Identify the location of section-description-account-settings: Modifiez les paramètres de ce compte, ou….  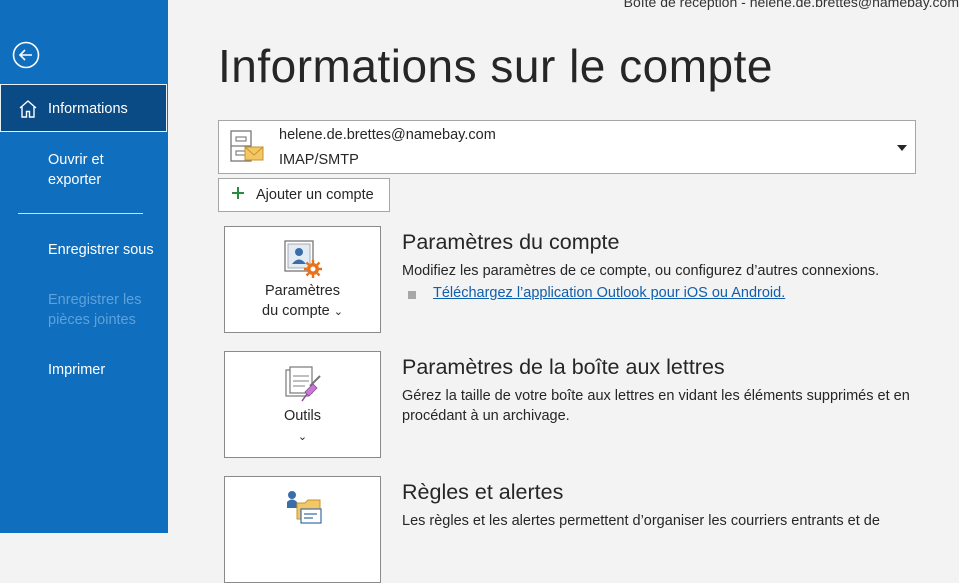
(641, 271).